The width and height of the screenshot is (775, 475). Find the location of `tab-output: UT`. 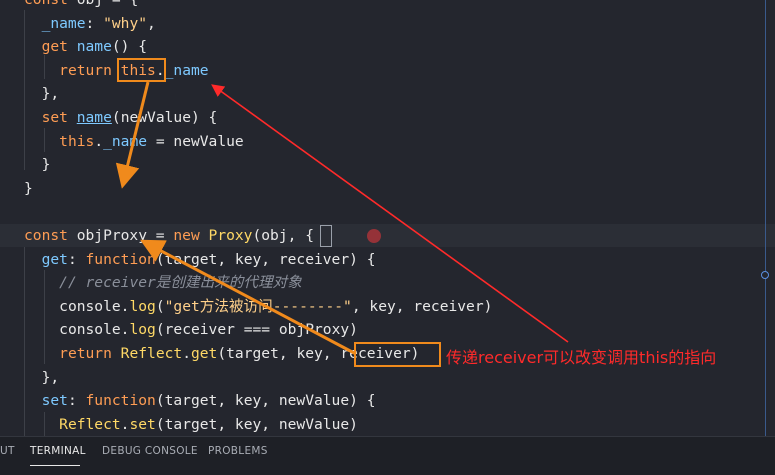

tab-output: UT is located at coordinates (7, 456).